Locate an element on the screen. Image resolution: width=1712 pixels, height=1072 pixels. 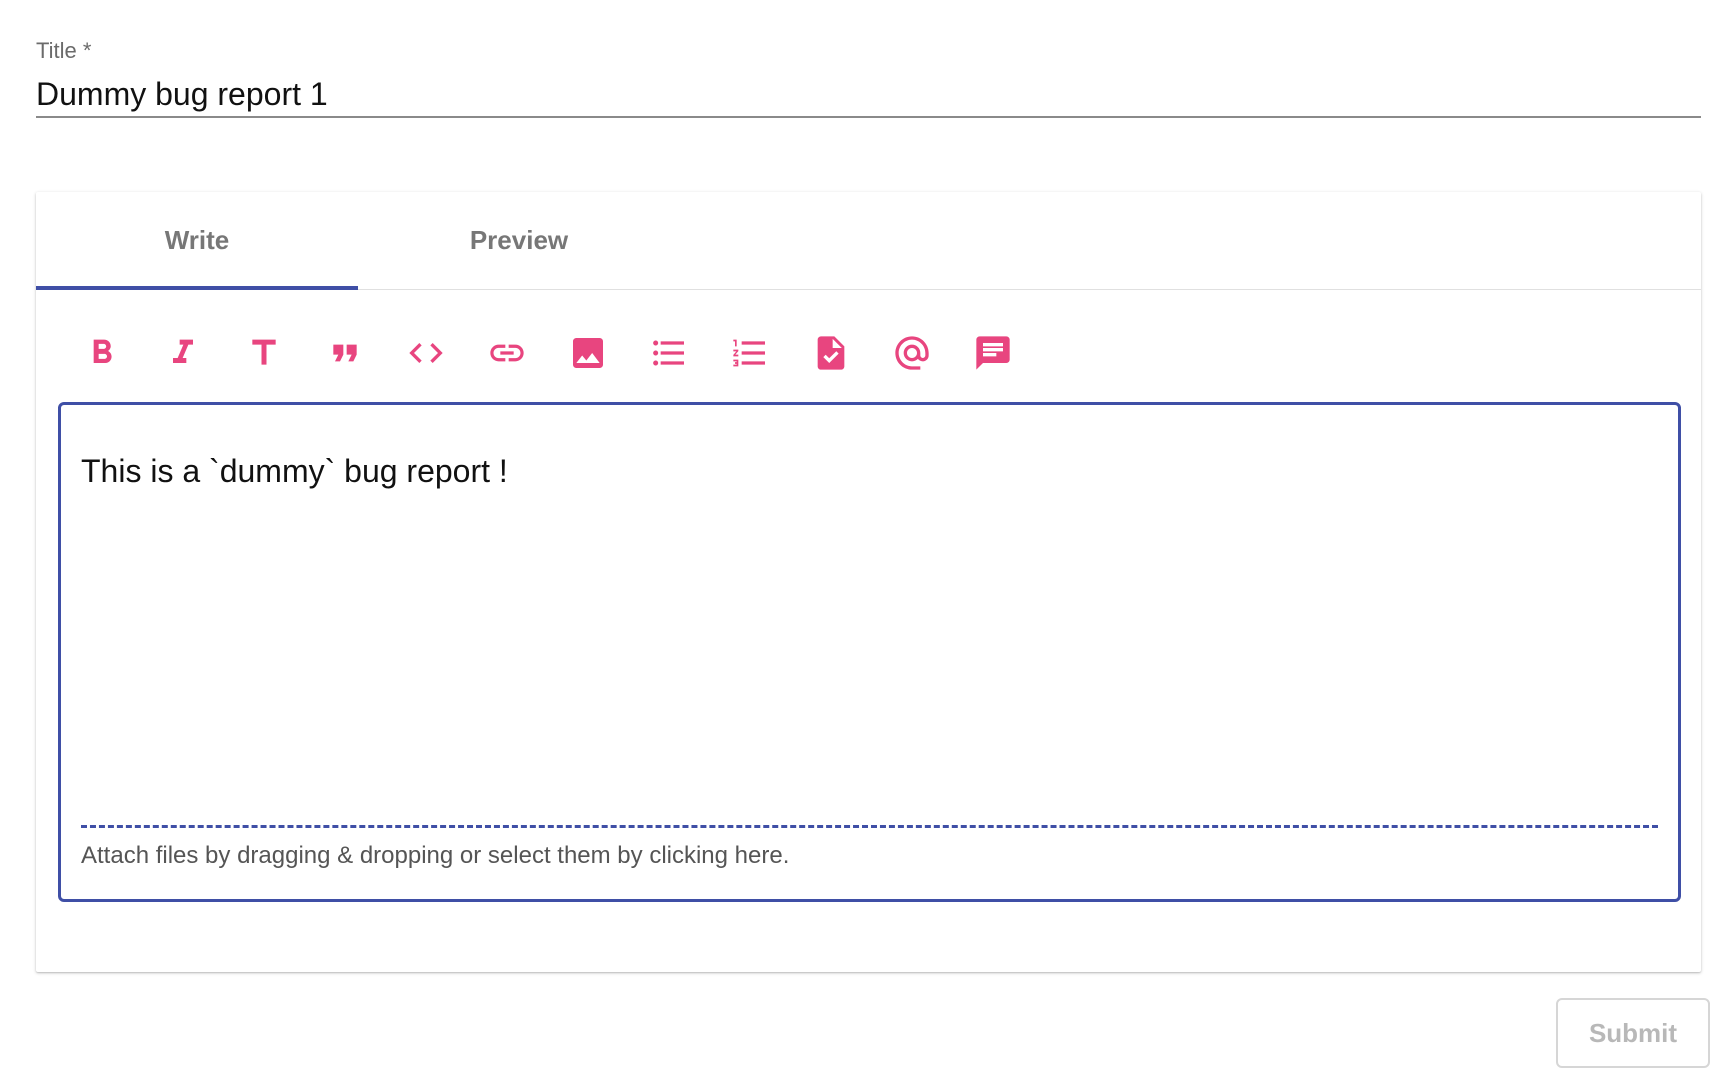
header-icon is located at coordinates (264, 352).